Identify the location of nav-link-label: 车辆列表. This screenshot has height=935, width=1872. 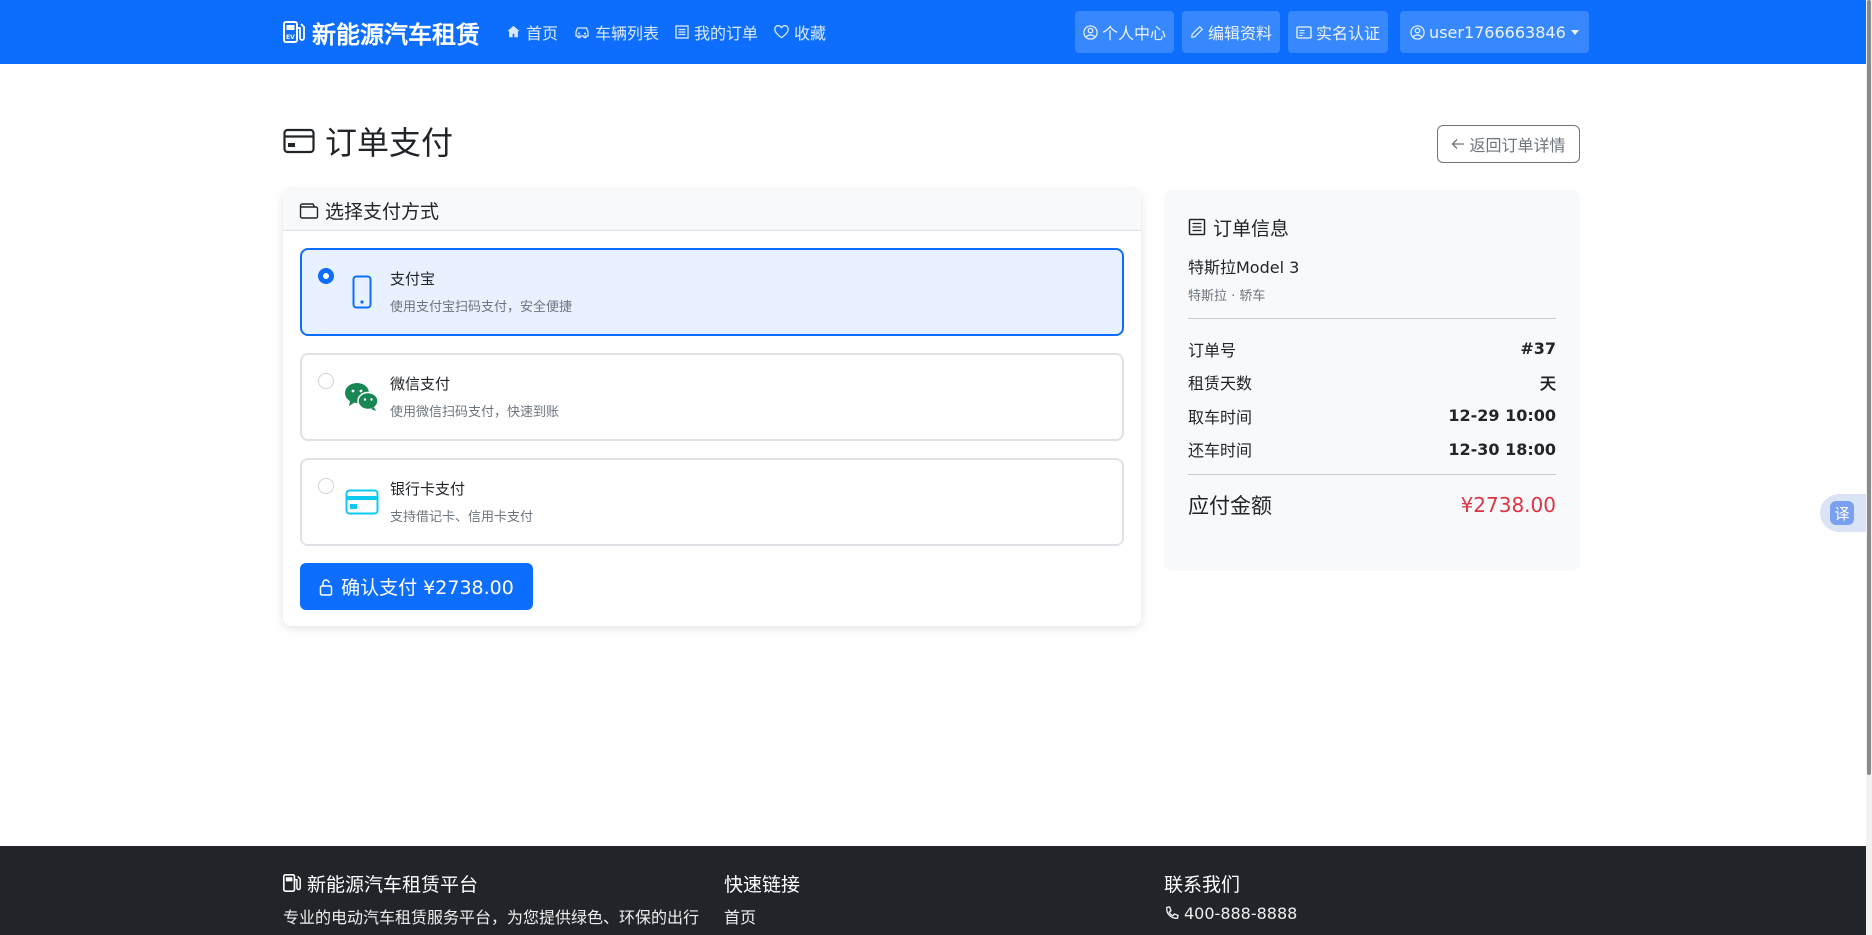
(627, 33).